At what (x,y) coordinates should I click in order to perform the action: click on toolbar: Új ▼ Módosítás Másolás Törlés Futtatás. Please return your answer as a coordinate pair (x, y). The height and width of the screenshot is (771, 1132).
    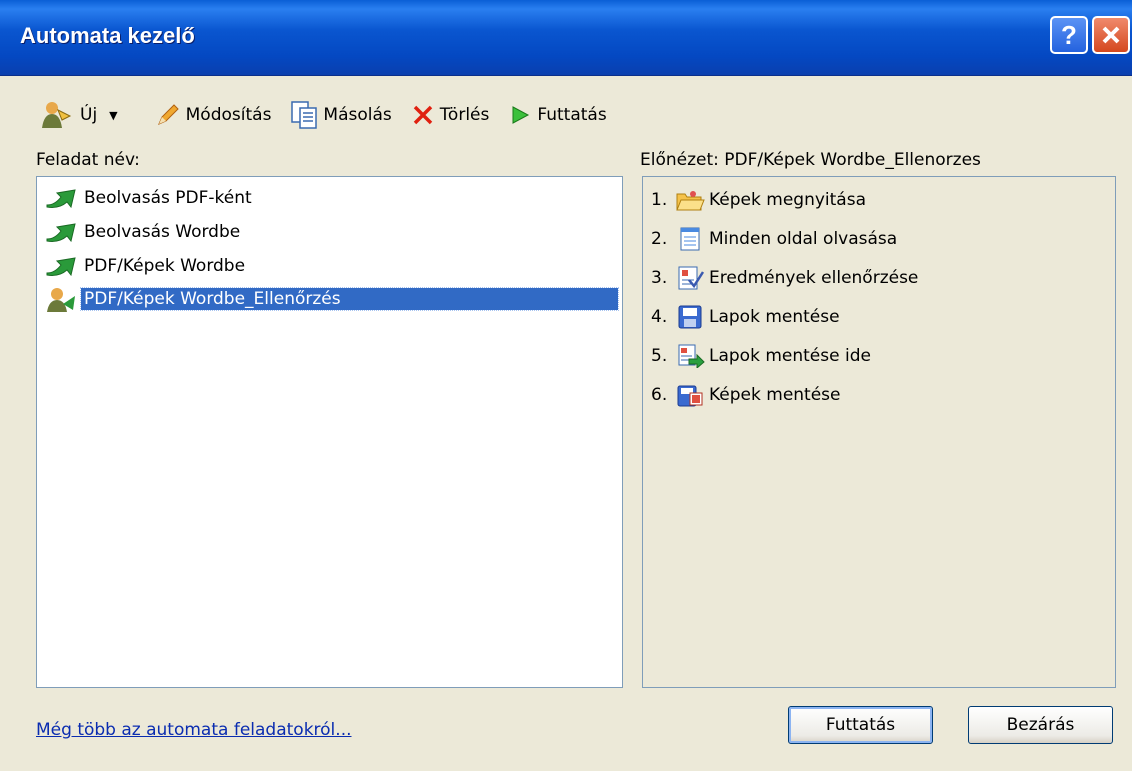
    Looking at the image, I should click on (333, 115).